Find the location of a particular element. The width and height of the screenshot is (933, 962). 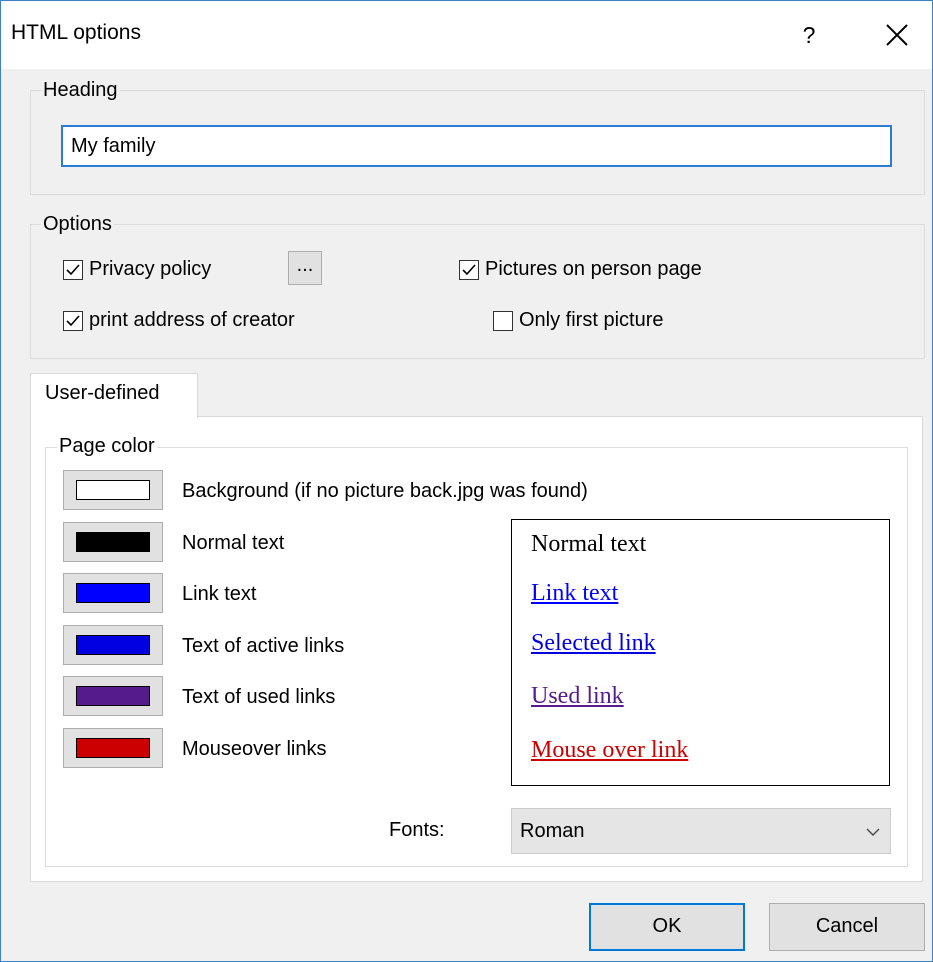

ok-button: OK is located at coordinates (667, 927).